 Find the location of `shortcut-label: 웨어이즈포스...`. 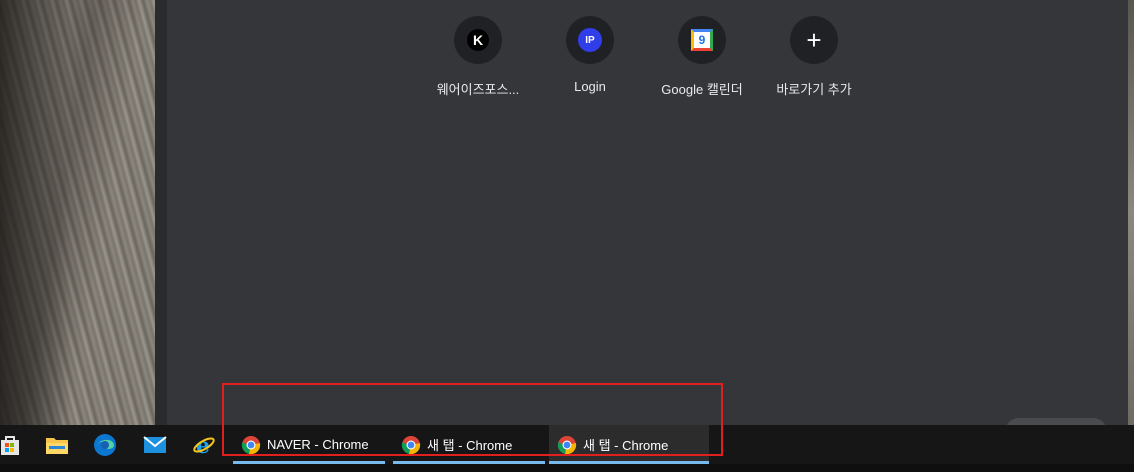

shortcut-label: 웨어이즈포스... is located at coordinates (478, 89).